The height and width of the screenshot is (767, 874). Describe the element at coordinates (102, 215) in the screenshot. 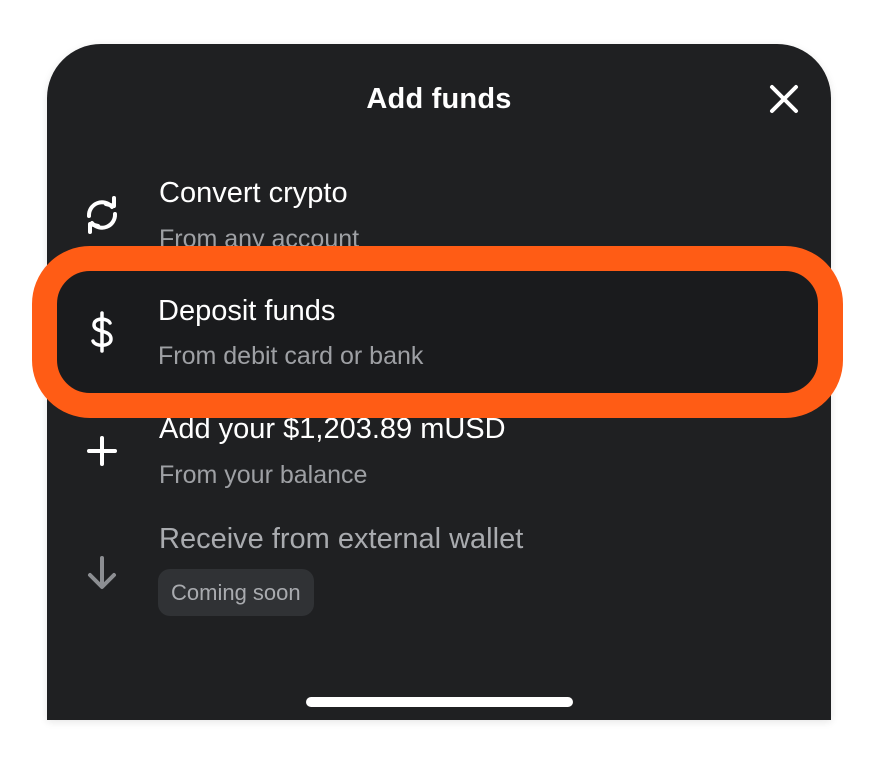

I see `convert-arrows-icon` at that location.